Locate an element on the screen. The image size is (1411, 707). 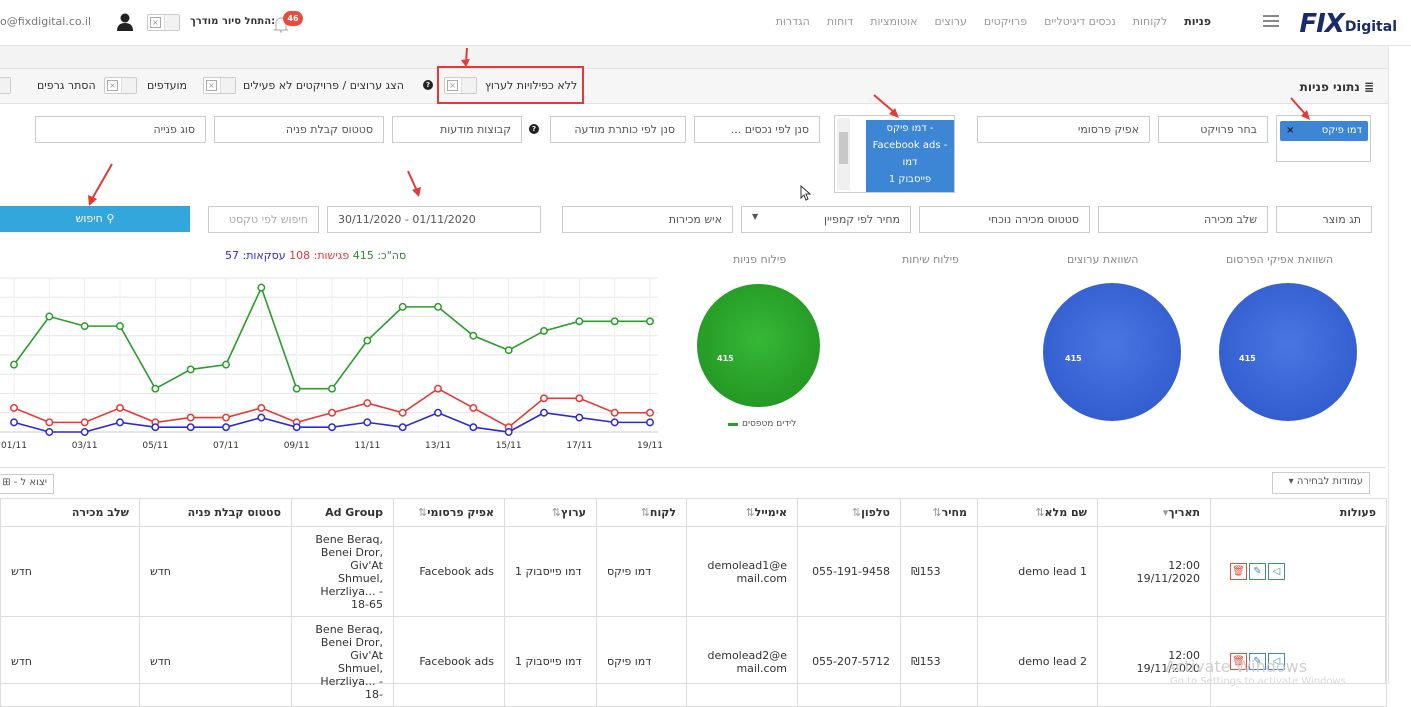
export-button: יצוא ל - ⊞ is located at coordinates (27, 484).